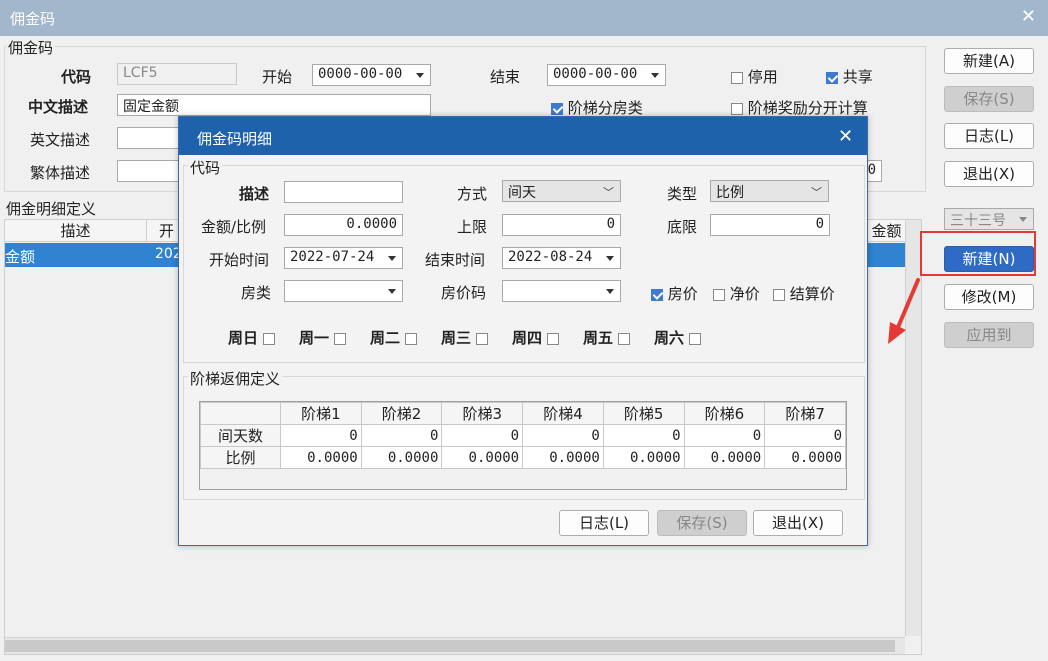 This screenshot has width=1048, height=661. Describe the element at coordinates (606, 337) in the screenshot. I see `weekday-fri: 周五` at that location.